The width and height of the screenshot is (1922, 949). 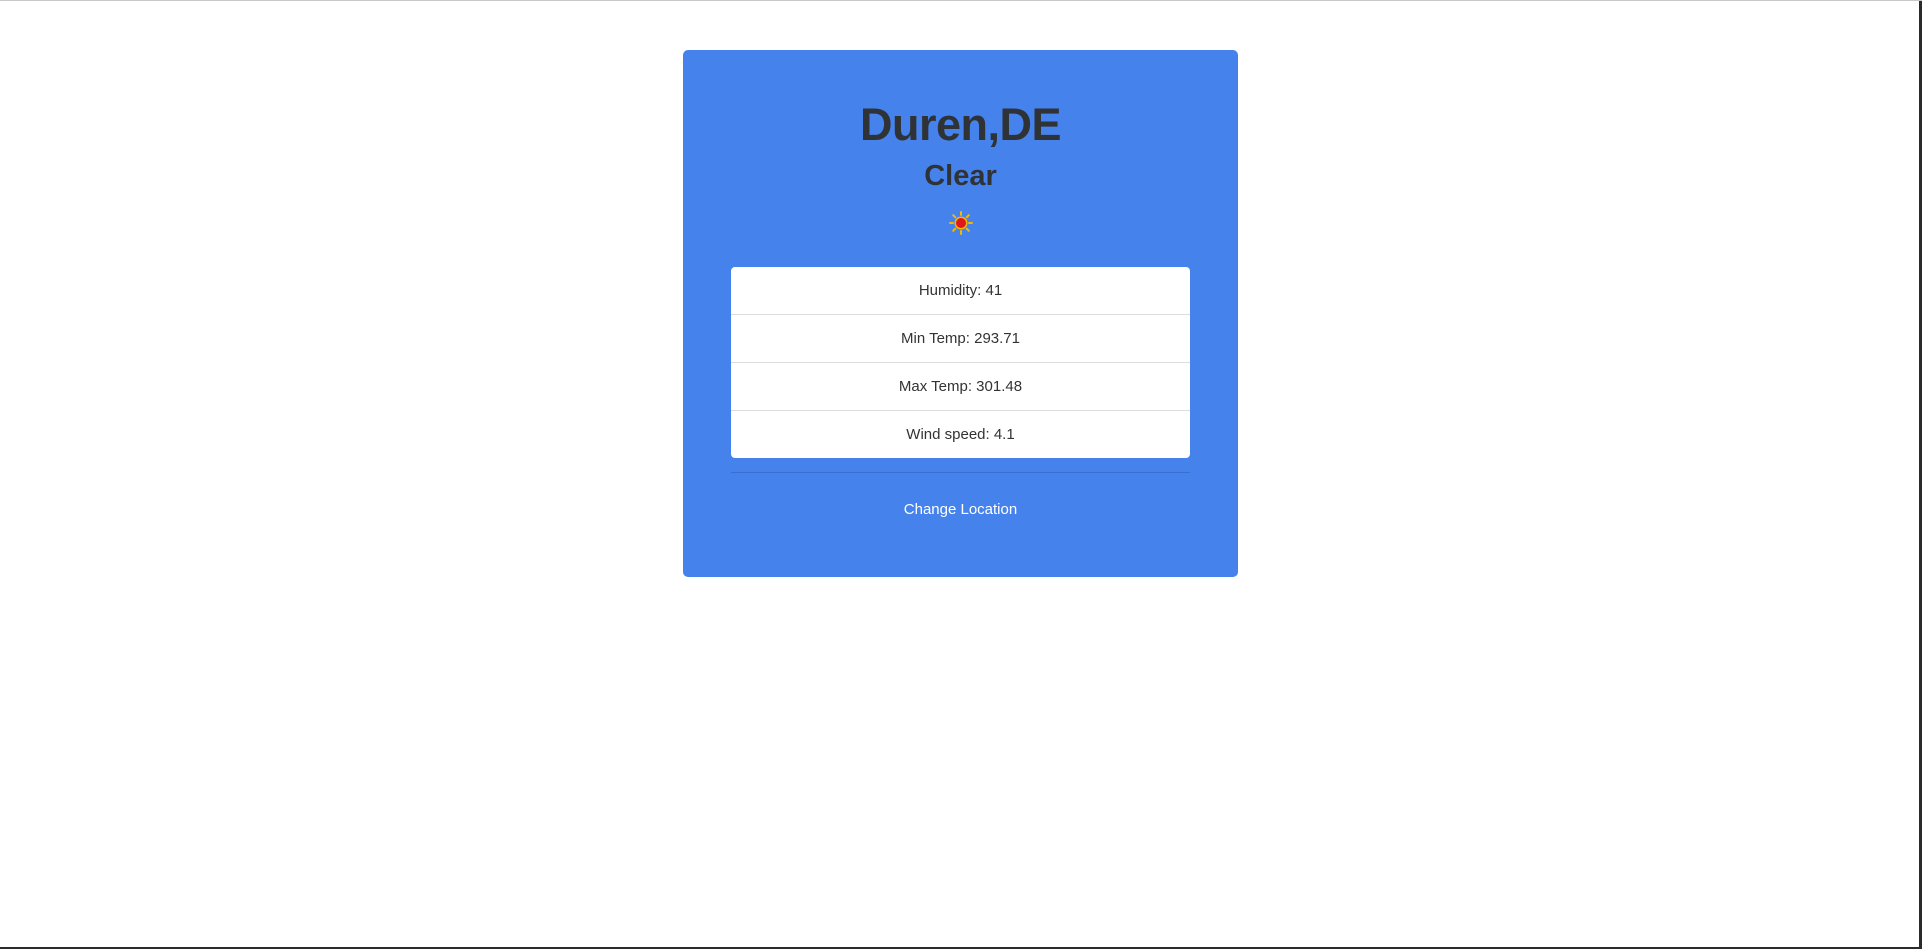 I want to click on divider, so click(x=960, y=472).